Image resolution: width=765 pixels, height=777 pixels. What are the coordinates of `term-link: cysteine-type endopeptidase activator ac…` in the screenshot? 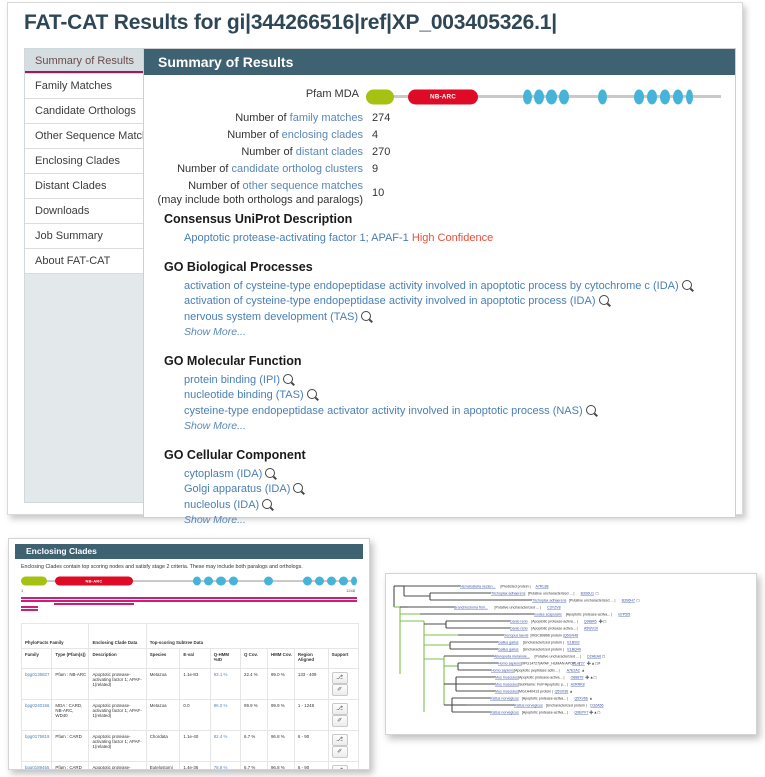 It's located at (383, 411).